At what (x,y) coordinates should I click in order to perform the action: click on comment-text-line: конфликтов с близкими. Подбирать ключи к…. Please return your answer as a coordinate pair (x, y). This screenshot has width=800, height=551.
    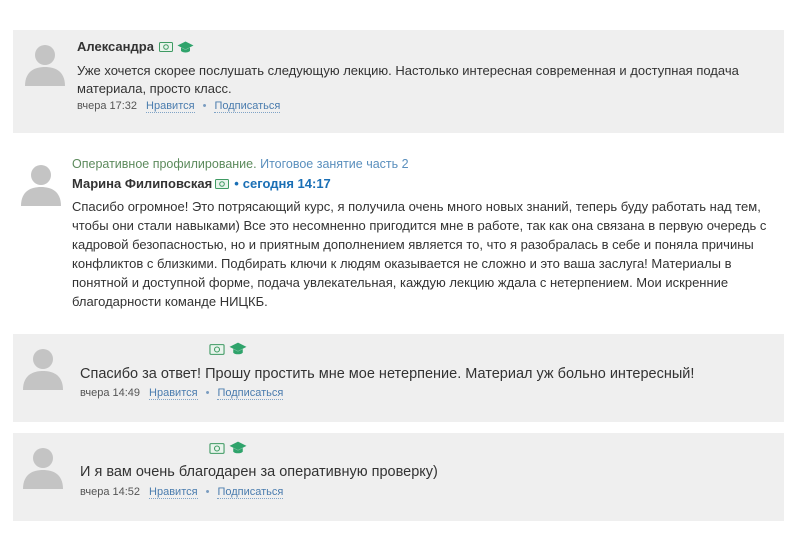
    Looking at the image, I should click on (402, 263).